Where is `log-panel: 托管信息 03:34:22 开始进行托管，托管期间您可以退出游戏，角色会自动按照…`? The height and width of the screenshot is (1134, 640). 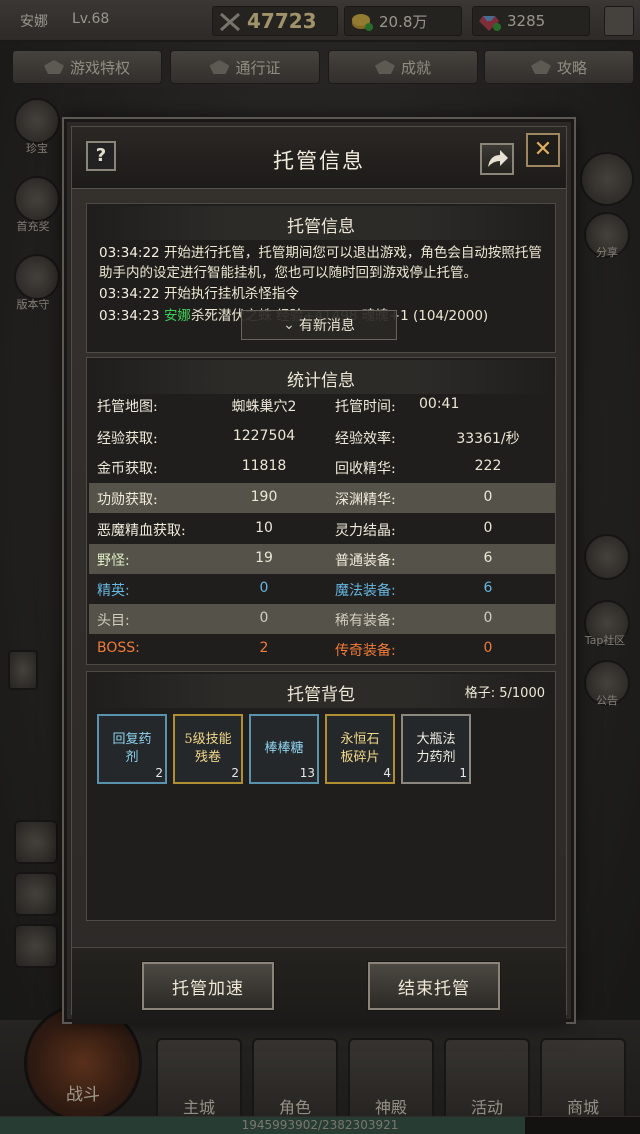 log-panel: 托管信息 03:34:22 开始进行托管，托管期间您可以退出游戏，角色会自动按照… is located at coordinates (321, 278).